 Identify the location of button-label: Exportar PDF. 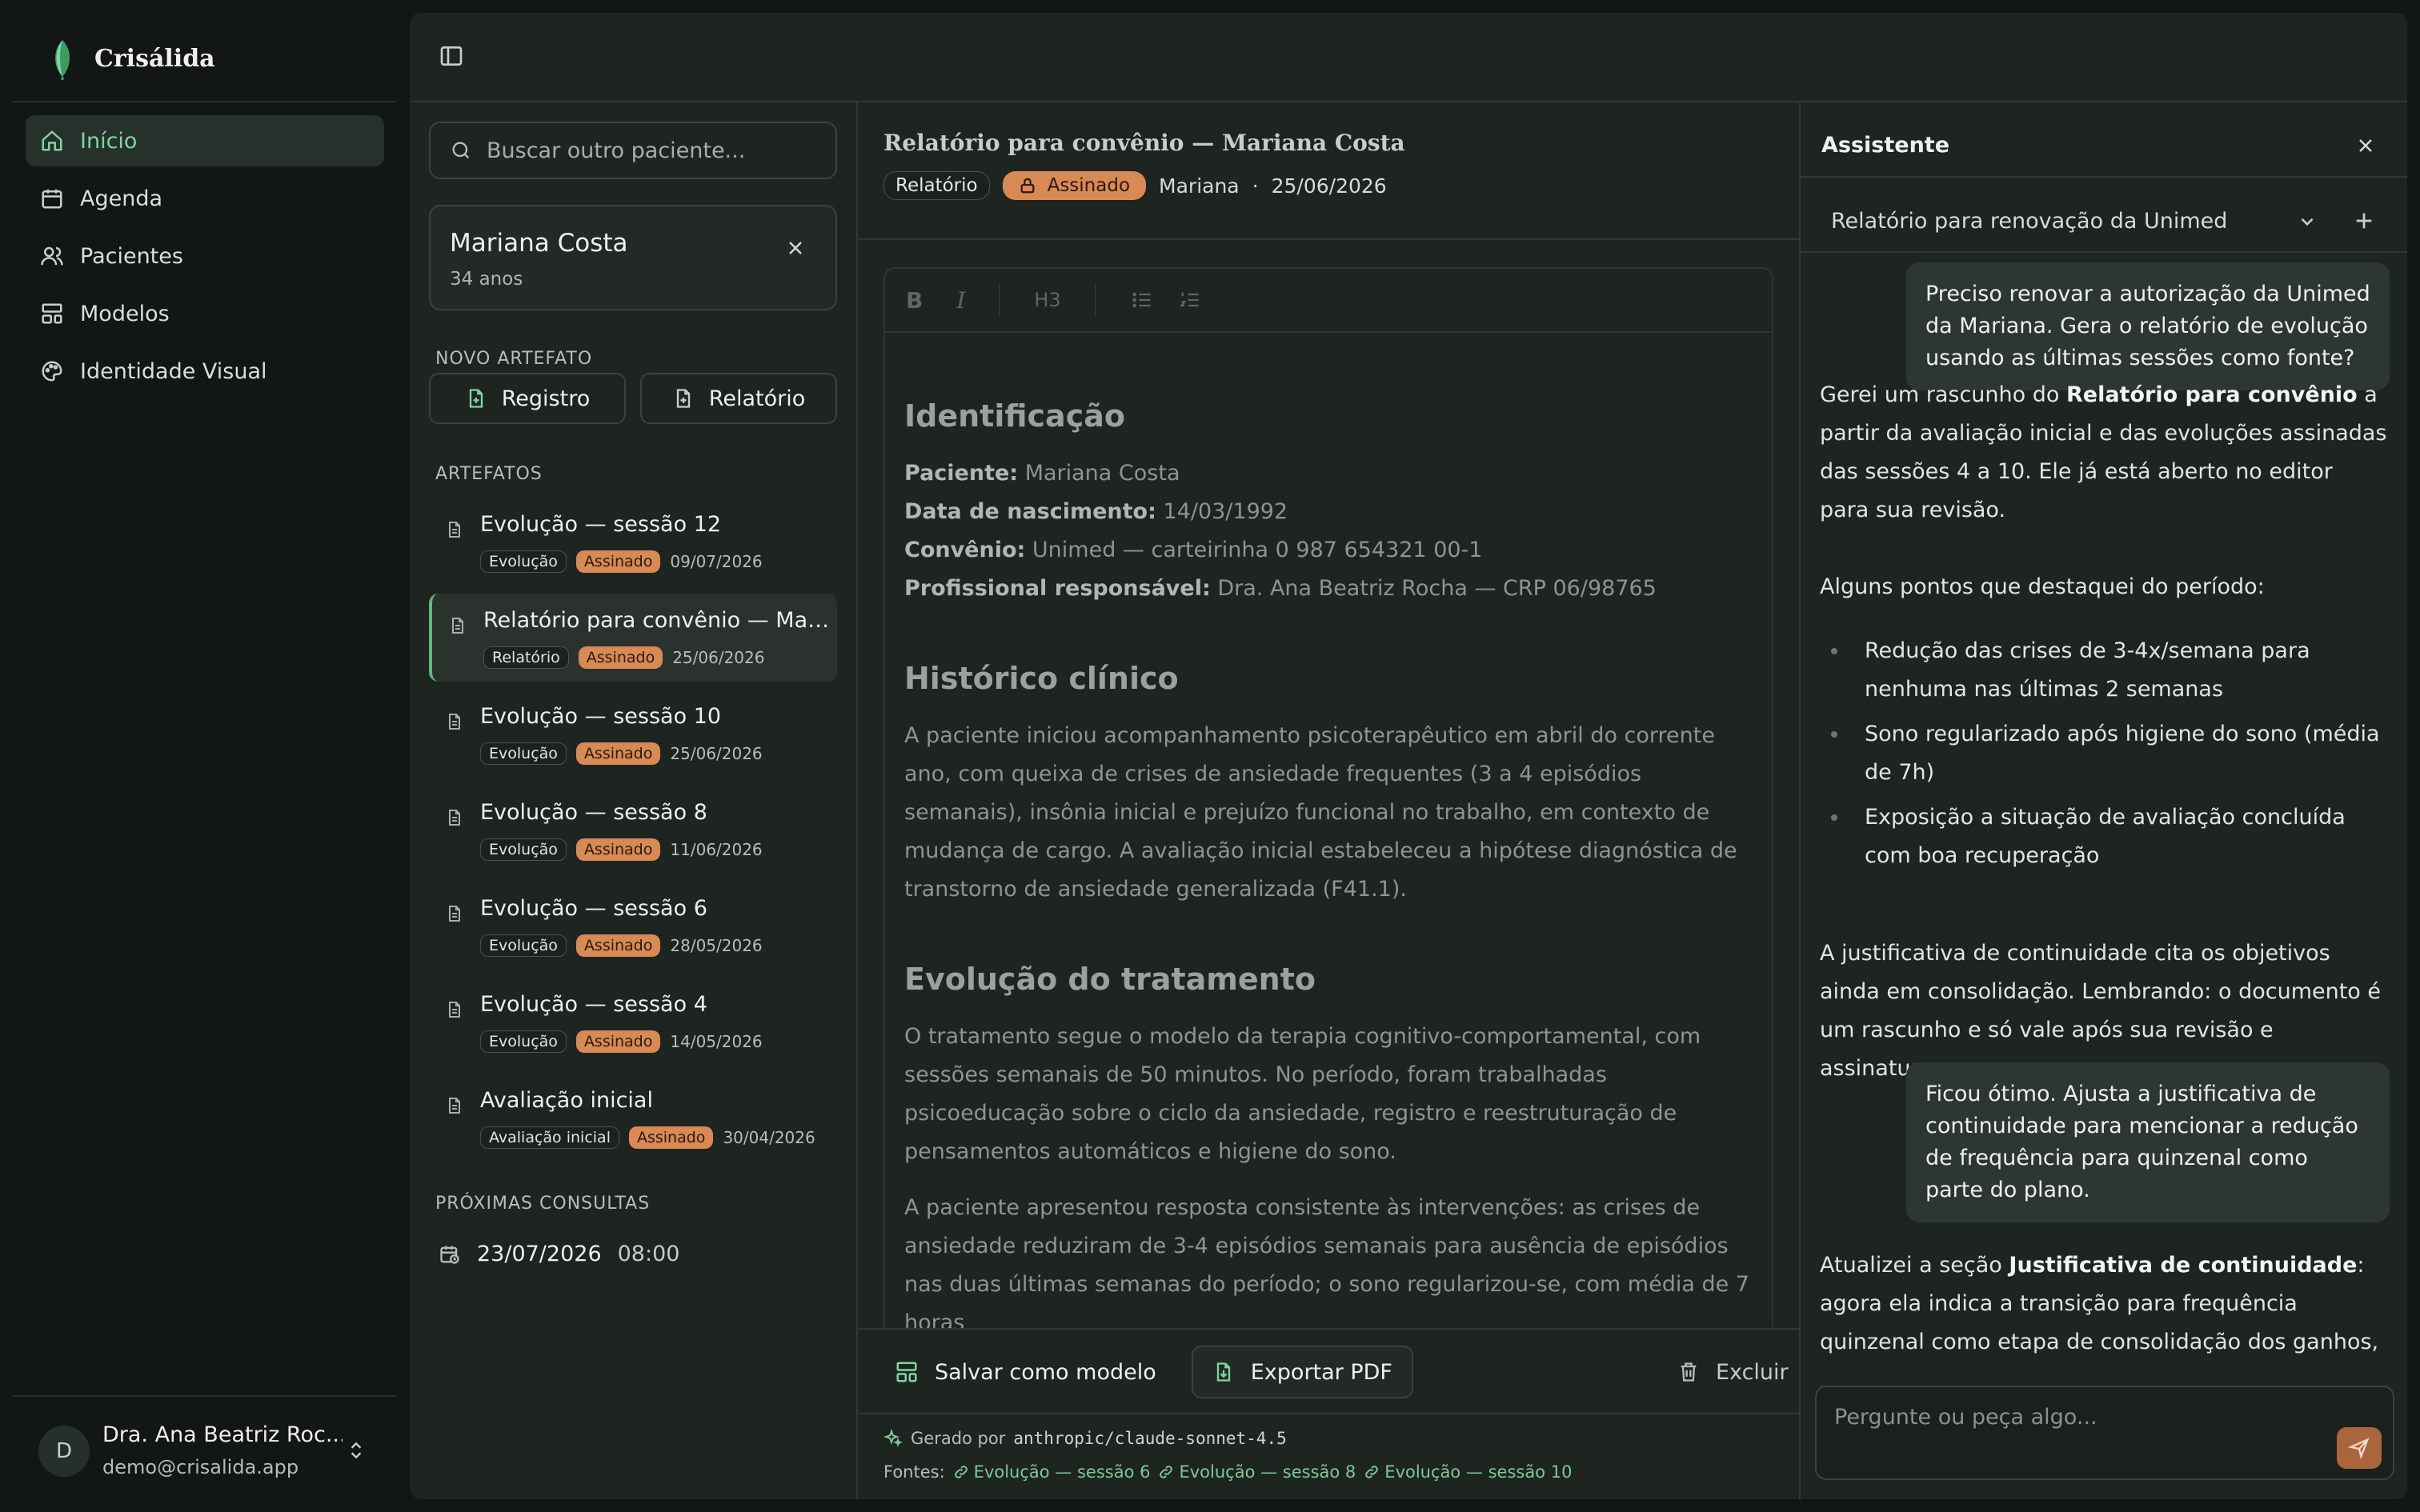
(1321, 1372).